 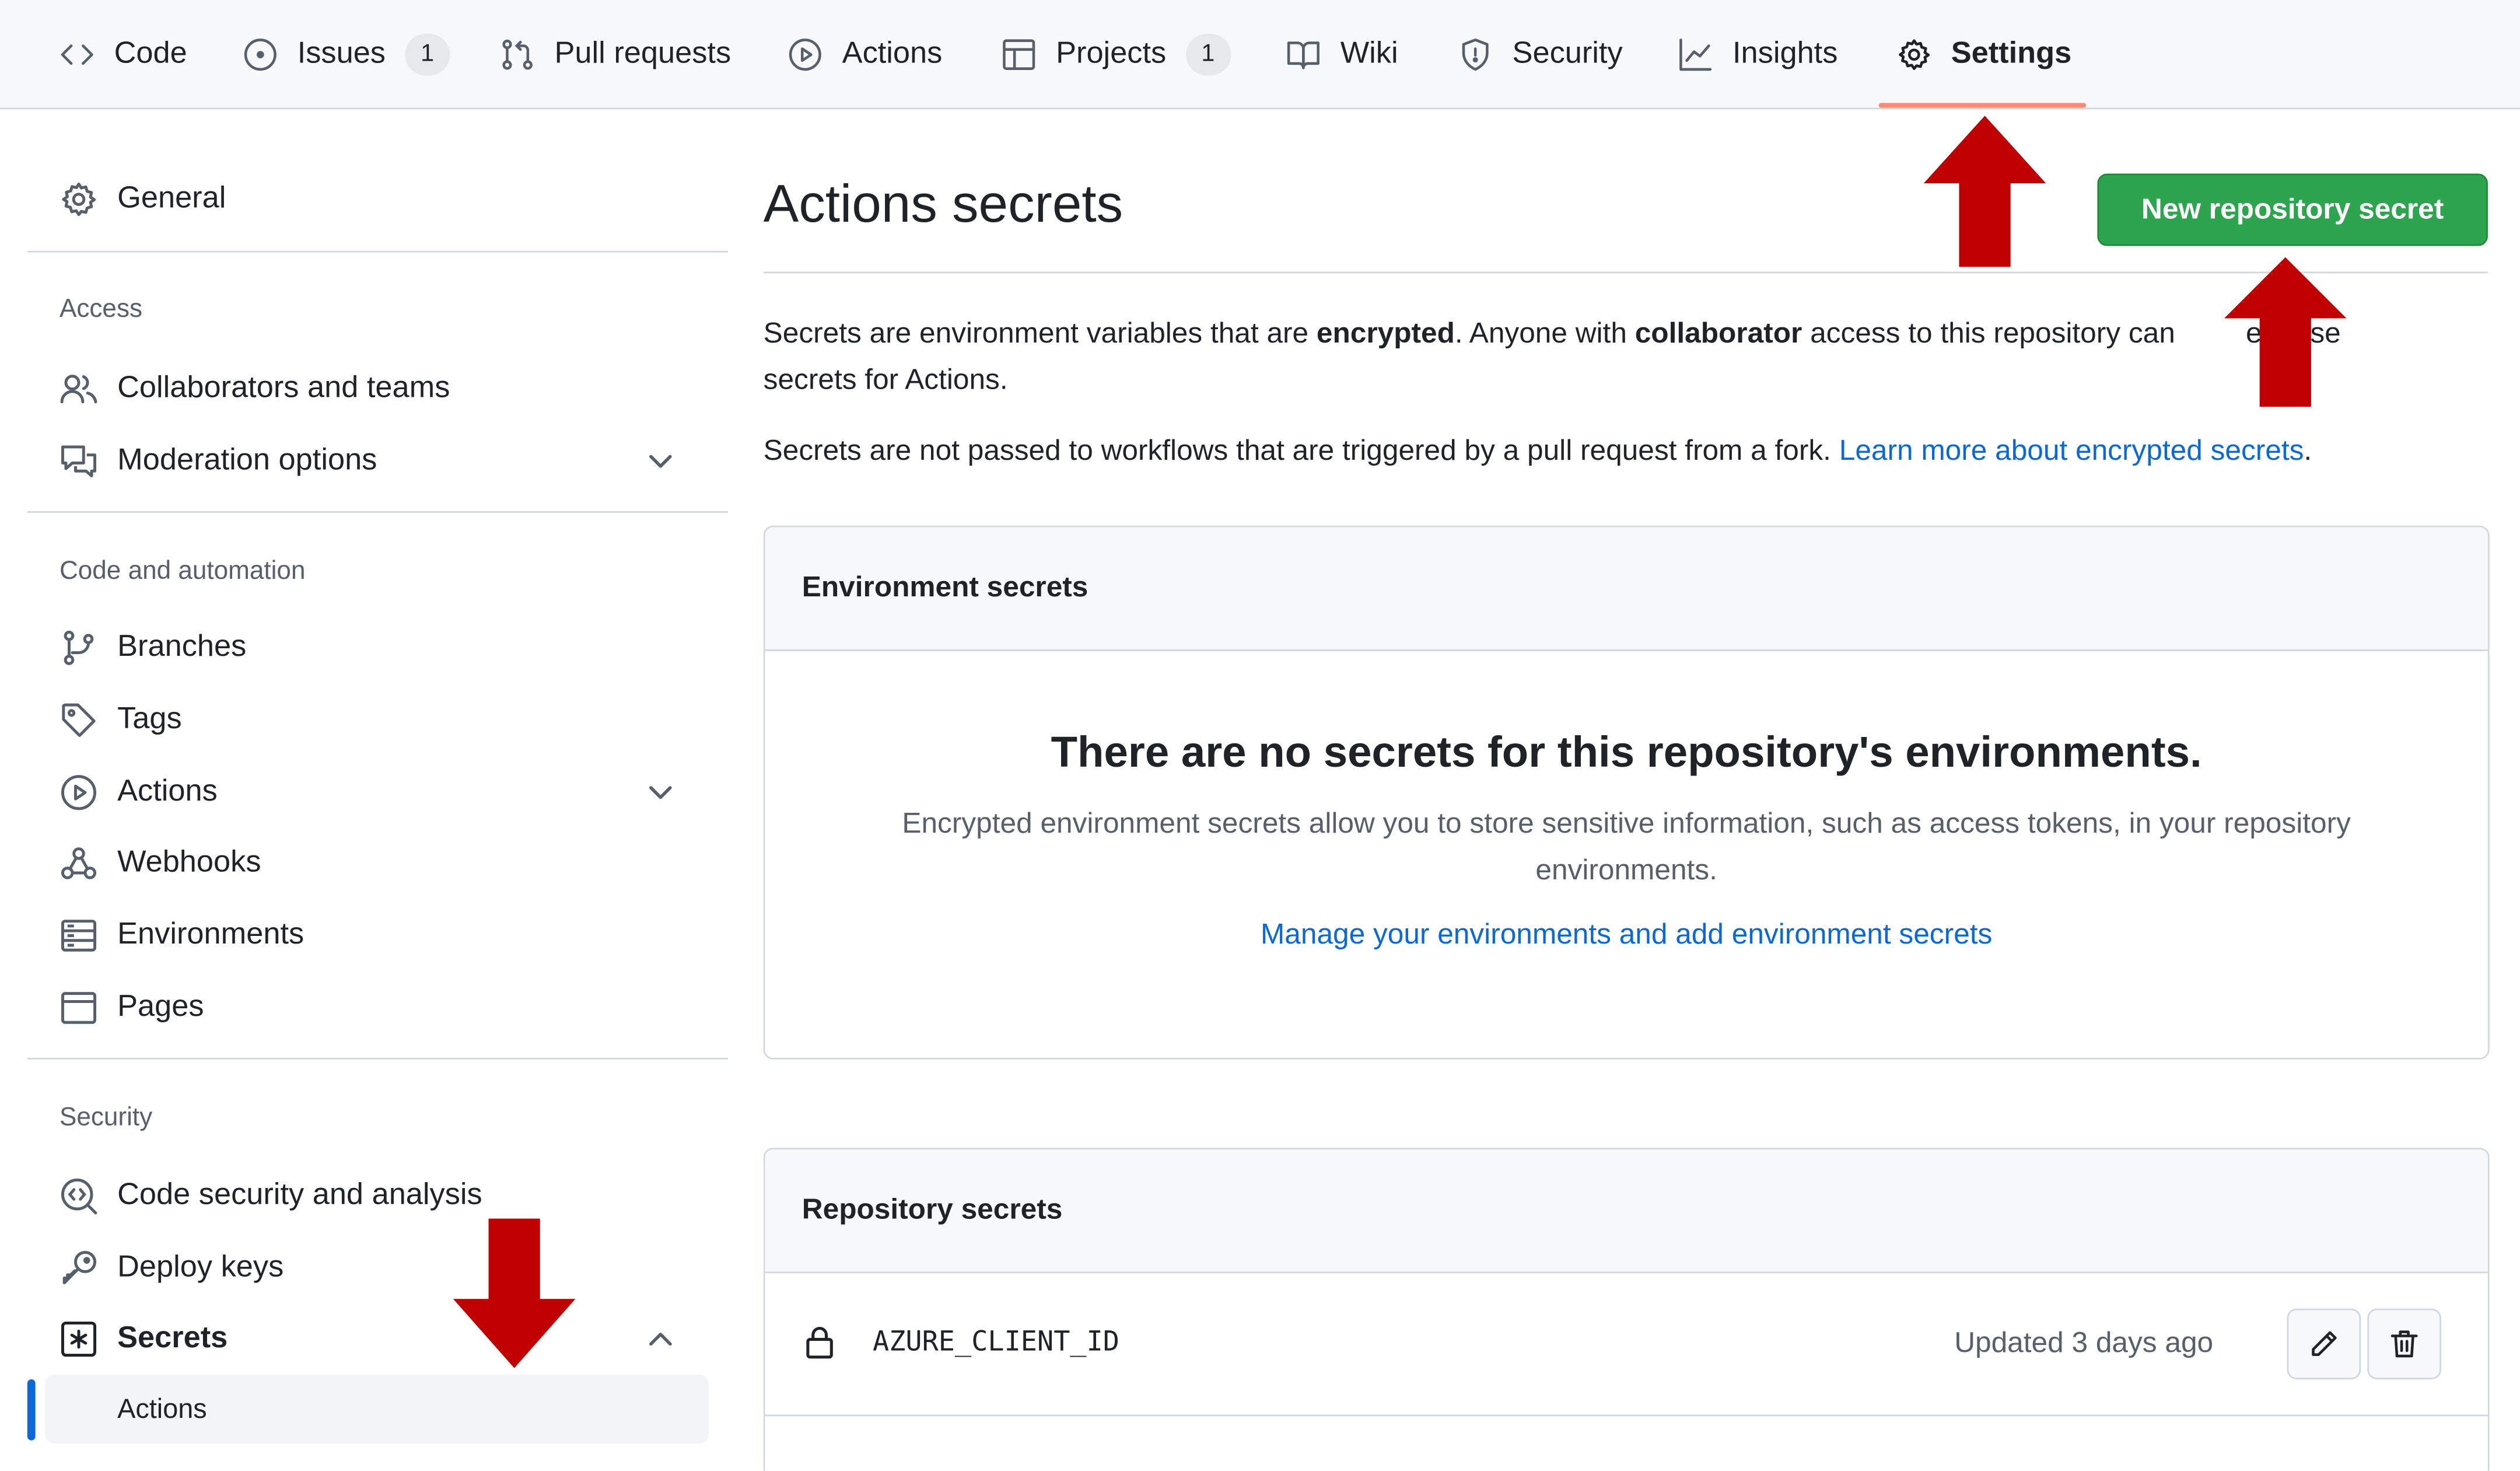 What do you see at coordinates (342, 54) in the screenshot?
I see `tab-label: Issues` at bounding box center [342, 54].